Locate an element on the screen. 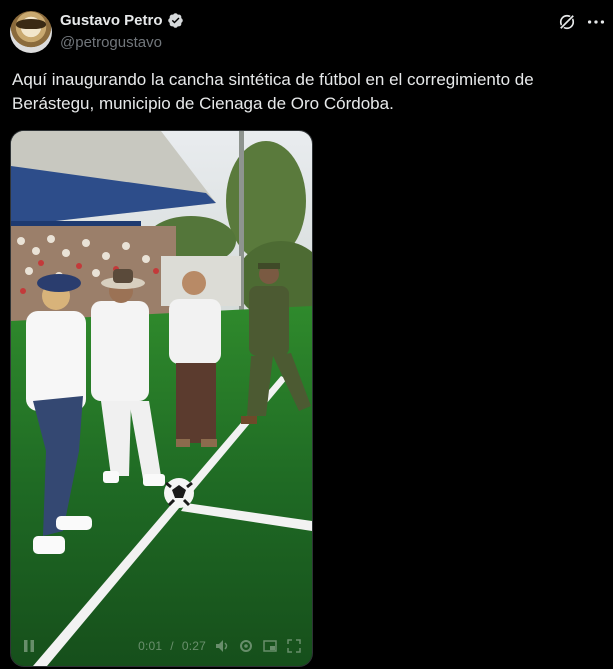  video-controls: 0:01 / 0:27 is located at coordinates (161, 646).